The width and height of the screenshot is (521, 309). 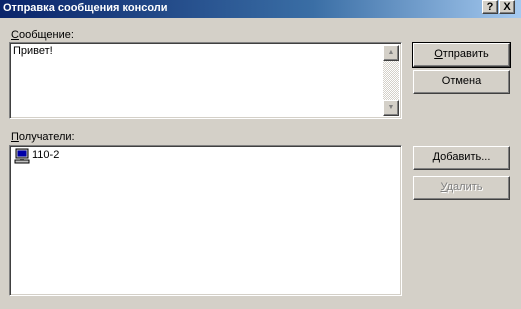 I want to click on remove-button: Удалить, so click(x=461, y=188).